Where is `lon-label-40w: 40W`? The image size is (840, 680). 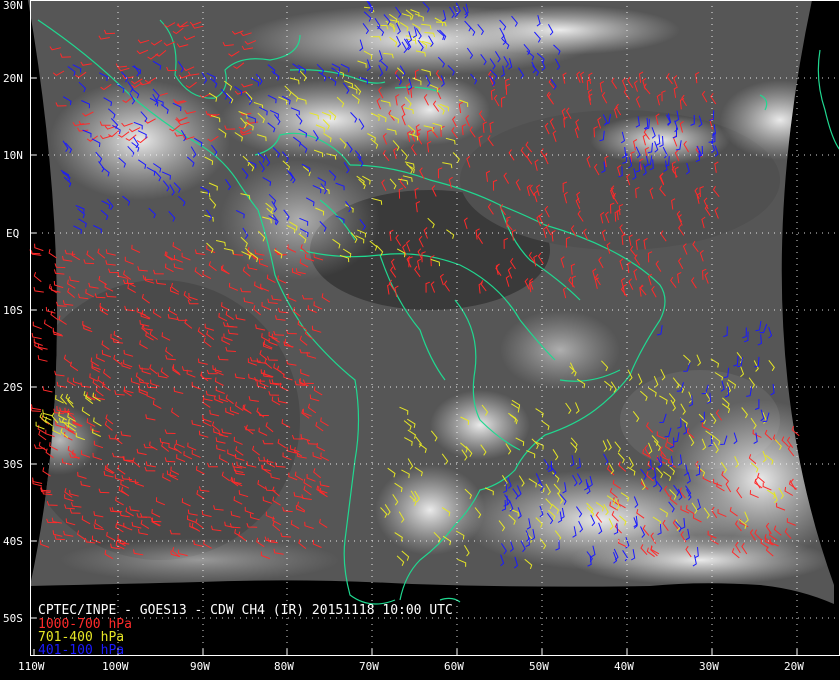
lon-label-40w: 40W is located at coordinates (624, 666).